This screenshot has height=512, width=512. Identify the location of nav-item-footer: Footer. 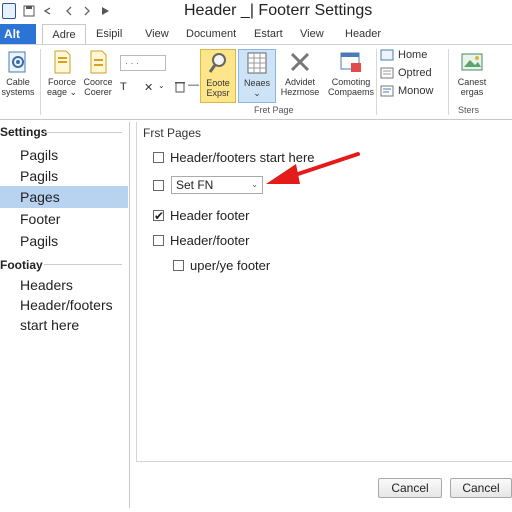
(64, 219).